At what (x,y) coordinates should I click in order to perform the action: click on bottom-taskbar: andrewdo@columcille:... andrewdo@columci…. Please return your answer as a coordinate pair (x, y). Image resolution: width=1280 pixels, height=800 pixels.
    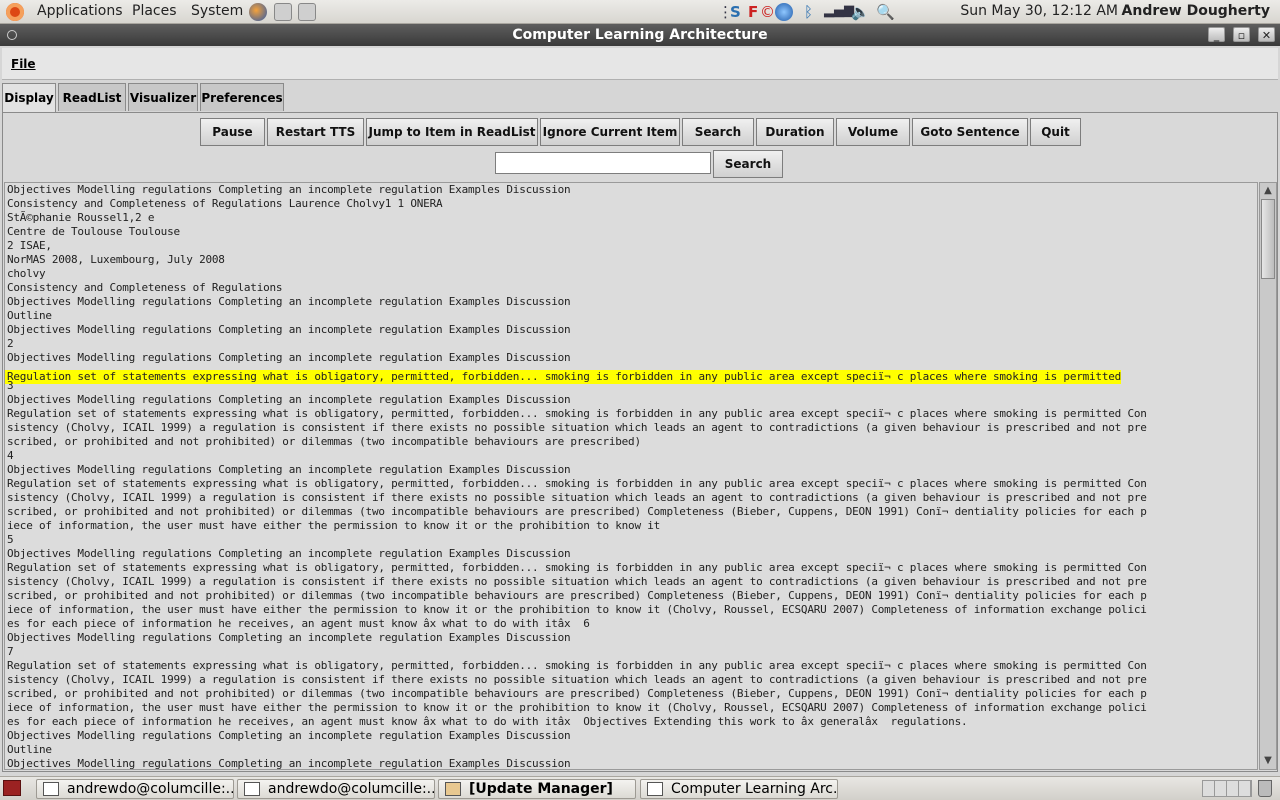
    Looking at the image, I should click on (640, 788).